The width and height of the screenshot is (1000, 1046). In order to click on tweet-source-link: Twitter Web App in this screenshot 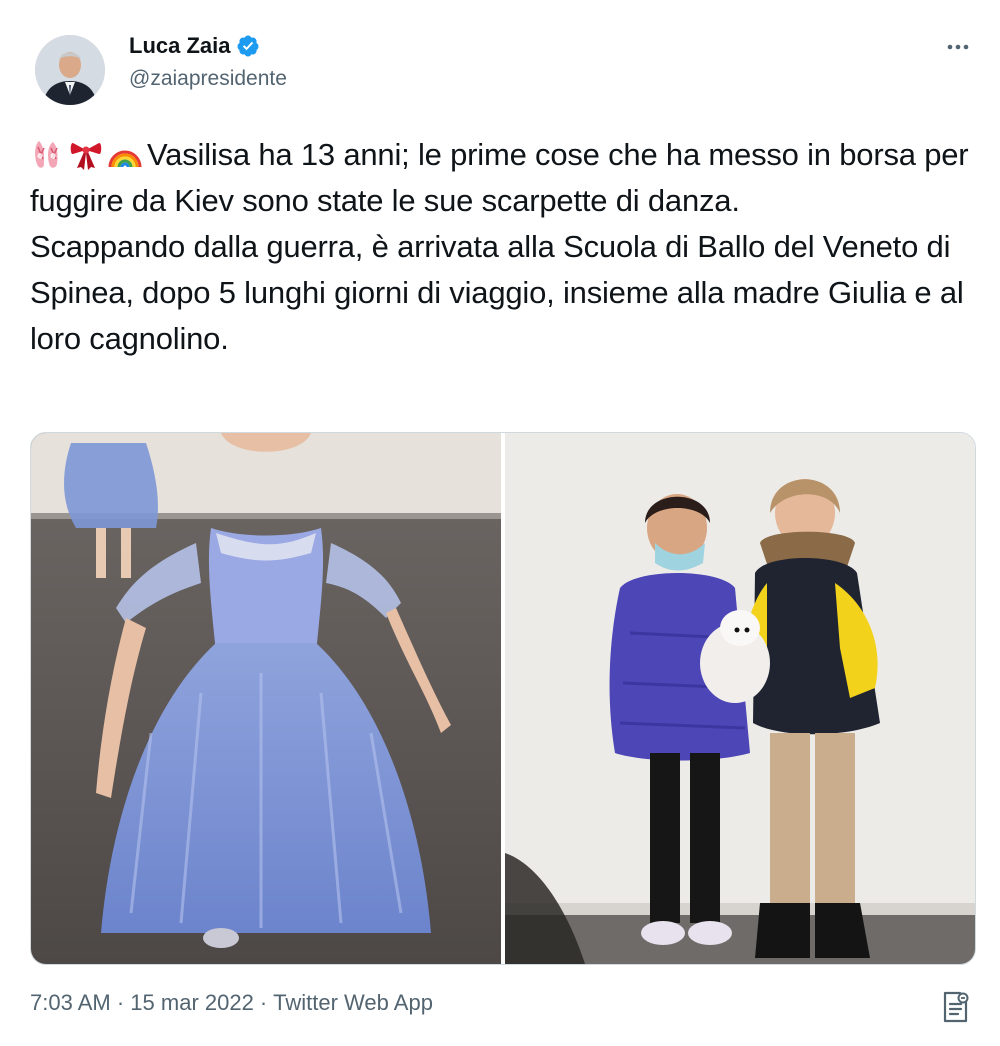, I will do `click(353, 1003)`.